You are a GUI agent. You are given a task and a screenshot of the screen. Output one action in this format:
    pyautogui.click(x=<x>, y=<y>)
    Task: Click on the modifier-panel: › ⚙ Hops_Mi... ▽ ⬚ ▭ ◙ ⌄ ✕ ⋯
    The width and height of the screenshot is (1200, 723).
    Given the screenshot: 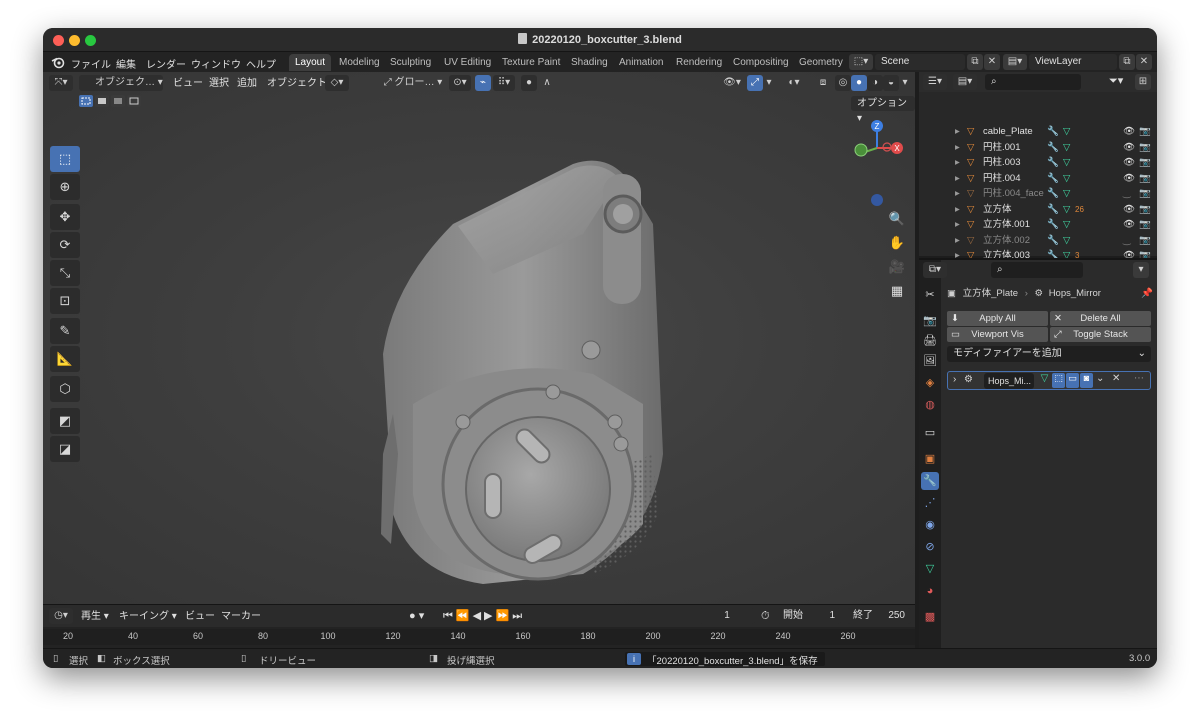 What is the action you would take?
    pyautogui.click(x=1049, y=380)
    